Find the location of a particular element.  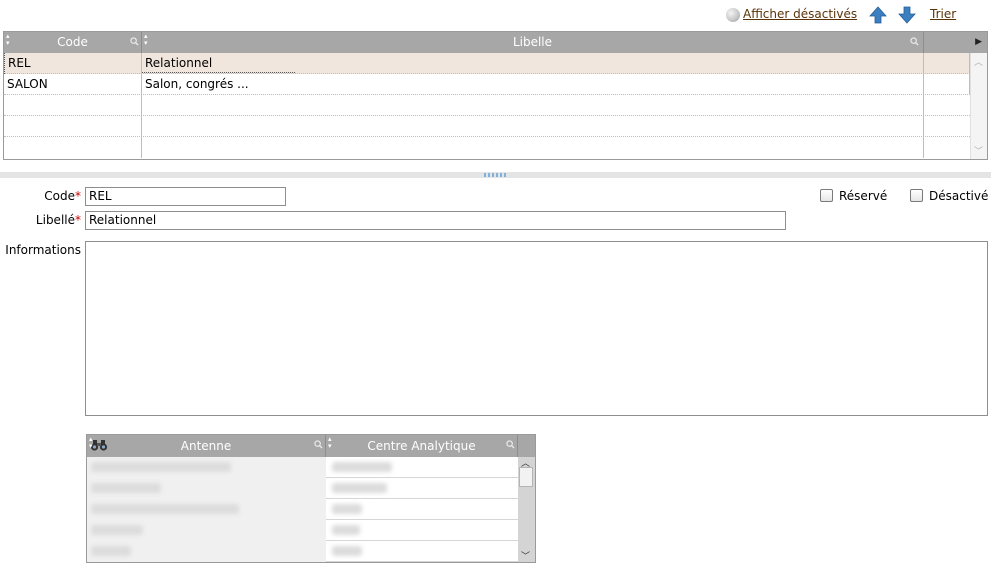

code-input: REL is located at coordinates (185, 196).